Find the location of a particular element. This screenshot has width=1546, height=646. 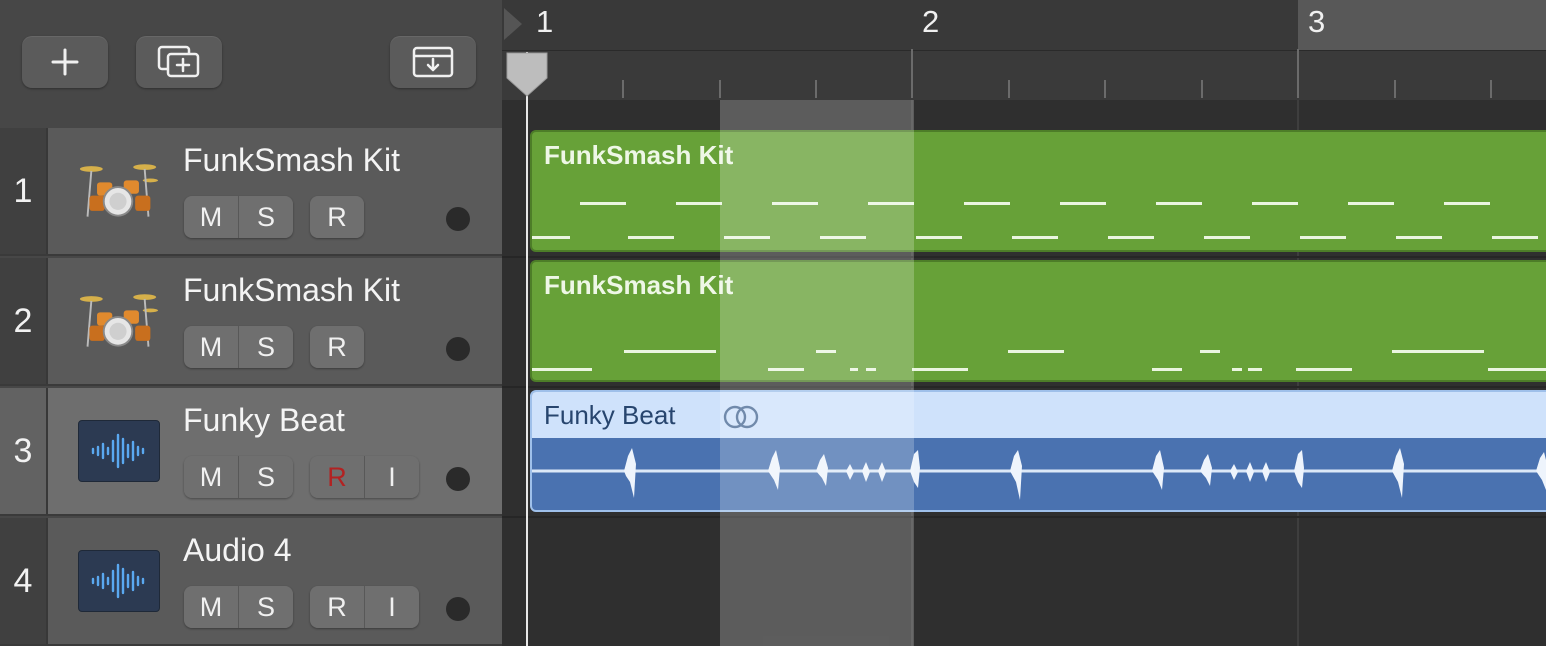

track-header-4: 4 Audio 4 M S R I is located at coordinates (251, 582).